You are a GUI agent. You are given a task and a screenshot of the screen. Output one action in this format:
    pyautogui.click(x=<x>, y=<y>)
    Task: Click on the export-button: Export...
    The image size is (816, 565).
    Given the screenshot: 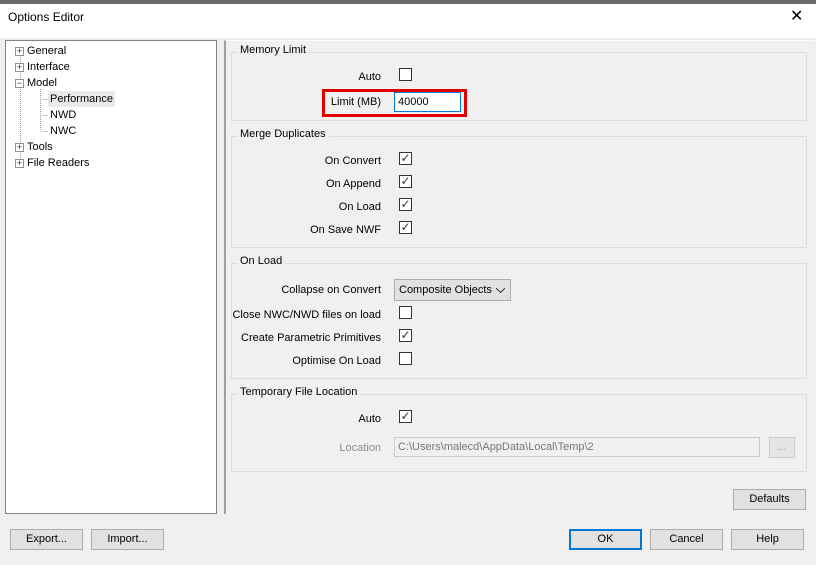 What is the action you would take?
    pyautogui.click(x=46, y=539)
    